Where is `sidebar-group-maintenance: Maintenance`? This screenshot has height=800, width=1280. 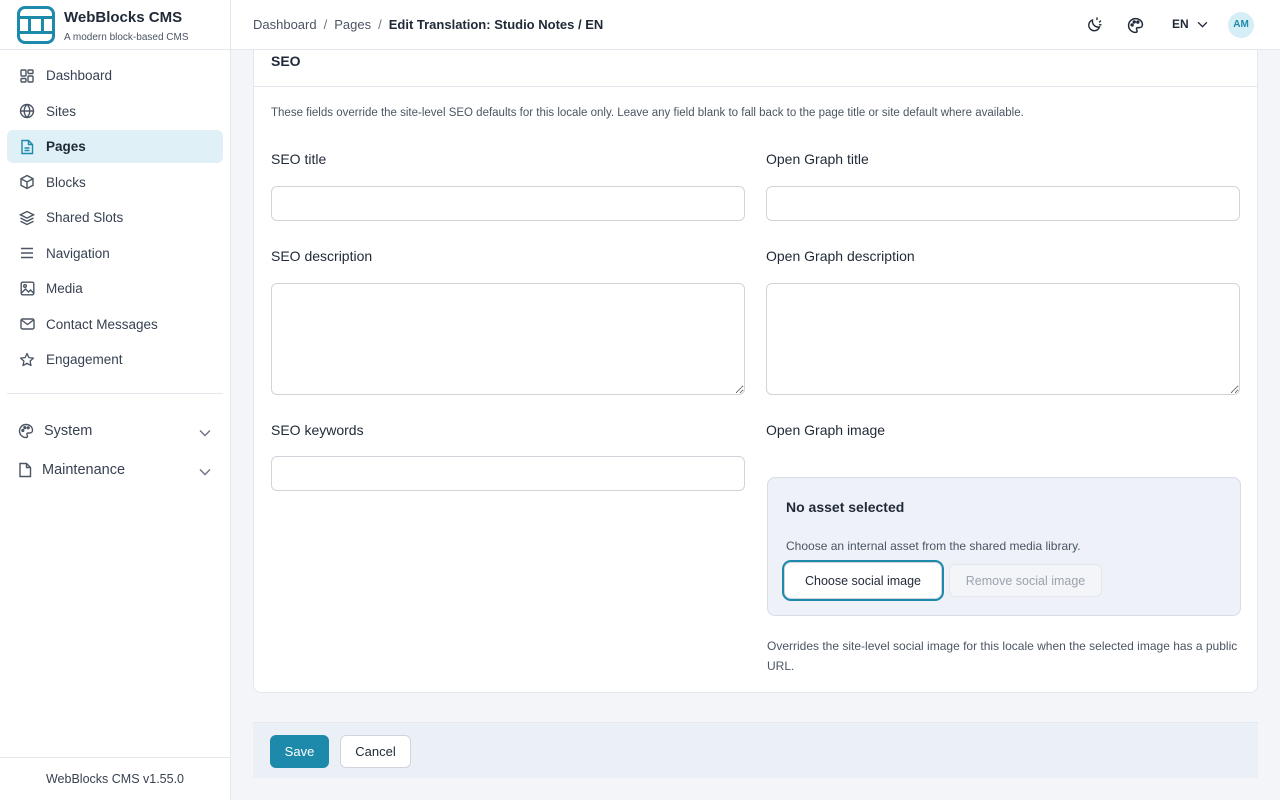
sidebar-group-maintenance: Maintenance is located at coordinates (115, 469).